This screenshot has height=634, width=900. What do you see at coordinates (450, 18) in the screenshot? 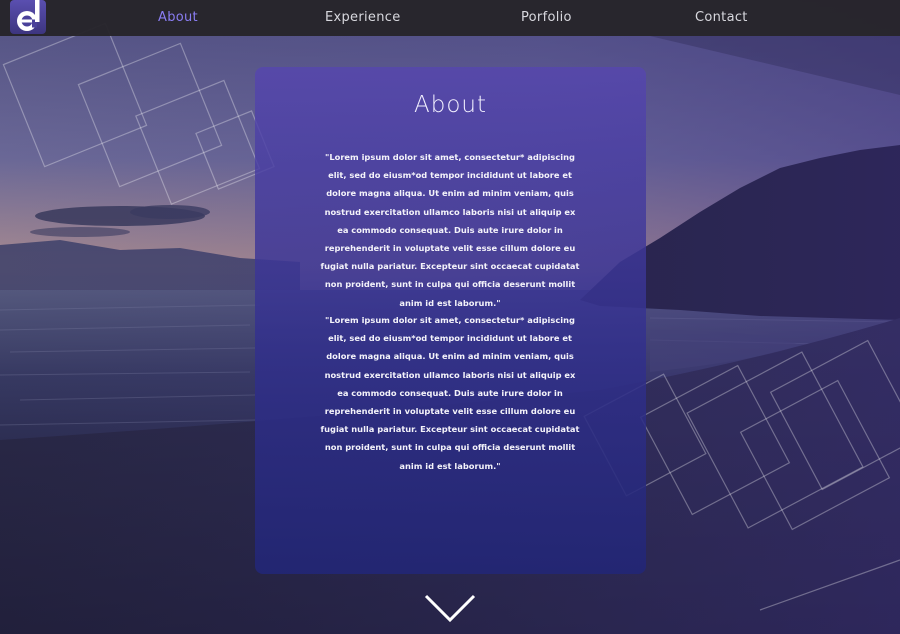
I see `top-navbar: About Experience Porfolio Contact` at bounding box center [450, 18].